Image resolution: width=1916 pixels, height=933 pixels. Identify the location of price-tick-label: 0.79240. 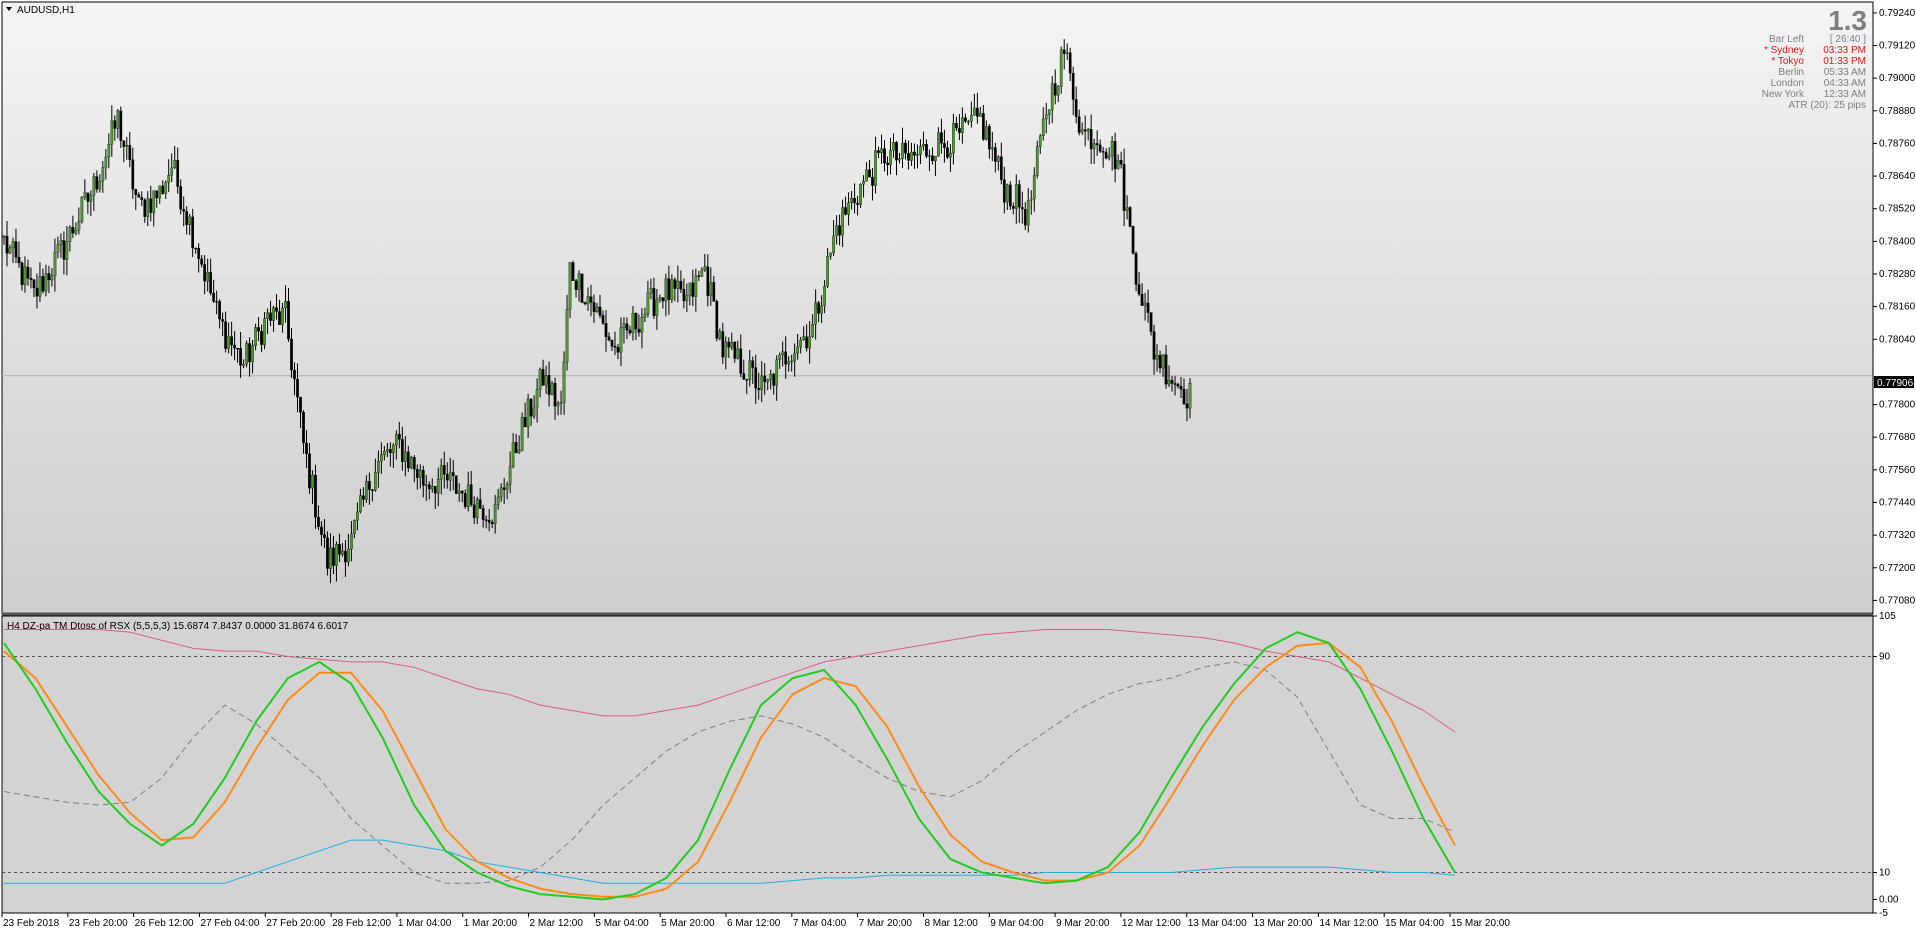
(1897, 13).